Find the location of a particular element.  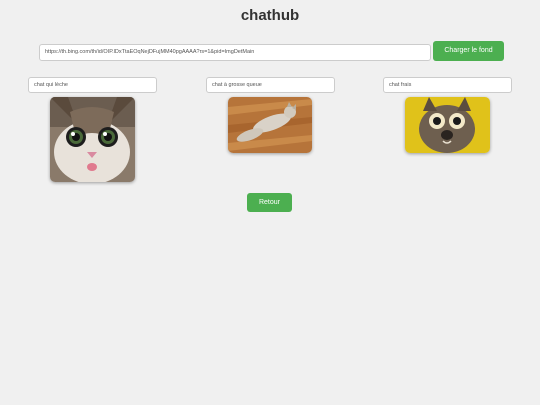

cat-card-3-image is located at coordinates (447, 125).